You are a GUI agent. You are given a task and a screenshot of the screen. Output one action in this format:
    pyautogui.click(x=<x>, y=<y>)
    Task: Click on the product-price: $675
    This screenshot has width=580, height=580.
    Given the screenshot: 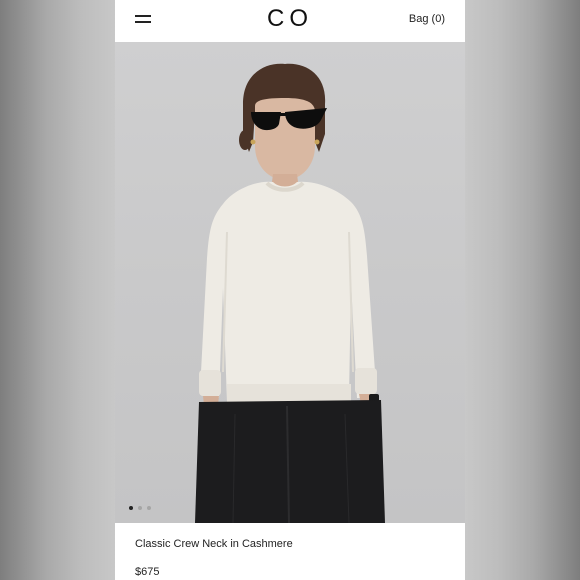 What is the action you would take?
    pyautogui.click(x=147, y=572)
    